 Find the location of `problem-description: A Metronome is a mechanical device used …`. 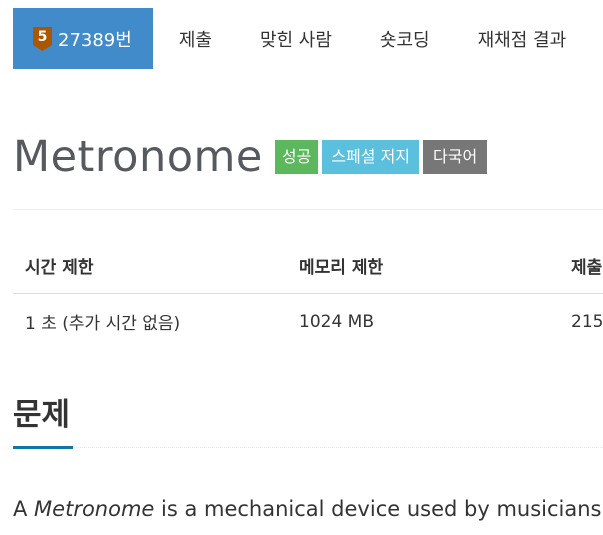

problem-description: A Metronome is a mechanical device used … is located at coordinates (308, 509).